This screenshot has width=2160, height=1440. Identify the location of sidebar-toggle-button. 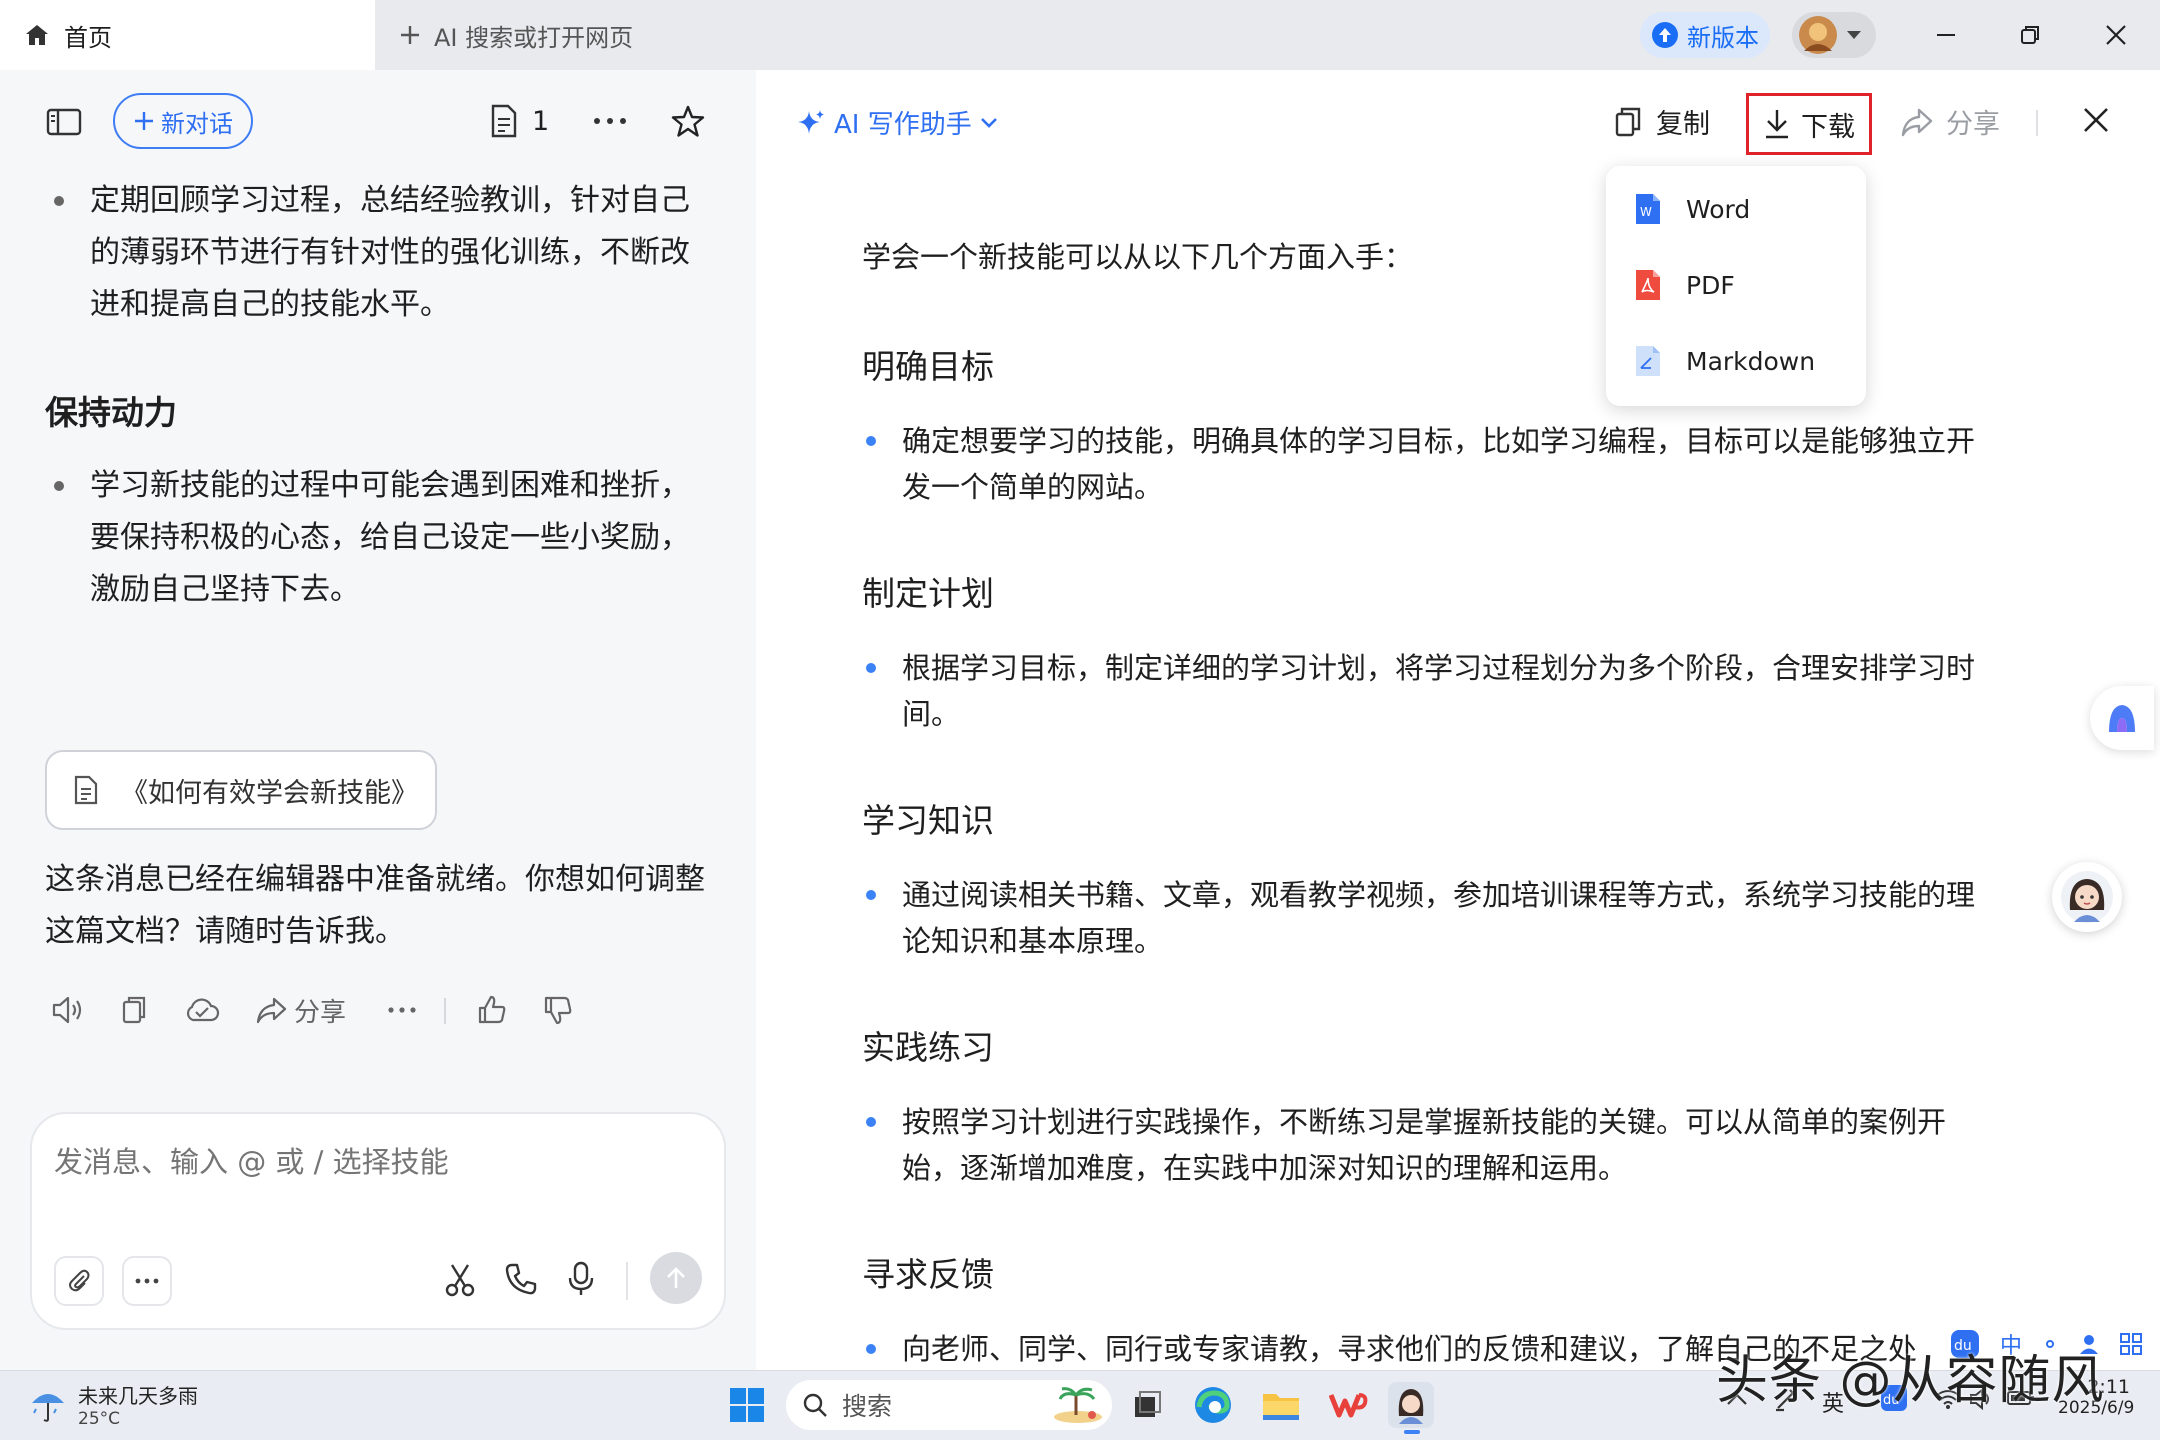
(64, 122).